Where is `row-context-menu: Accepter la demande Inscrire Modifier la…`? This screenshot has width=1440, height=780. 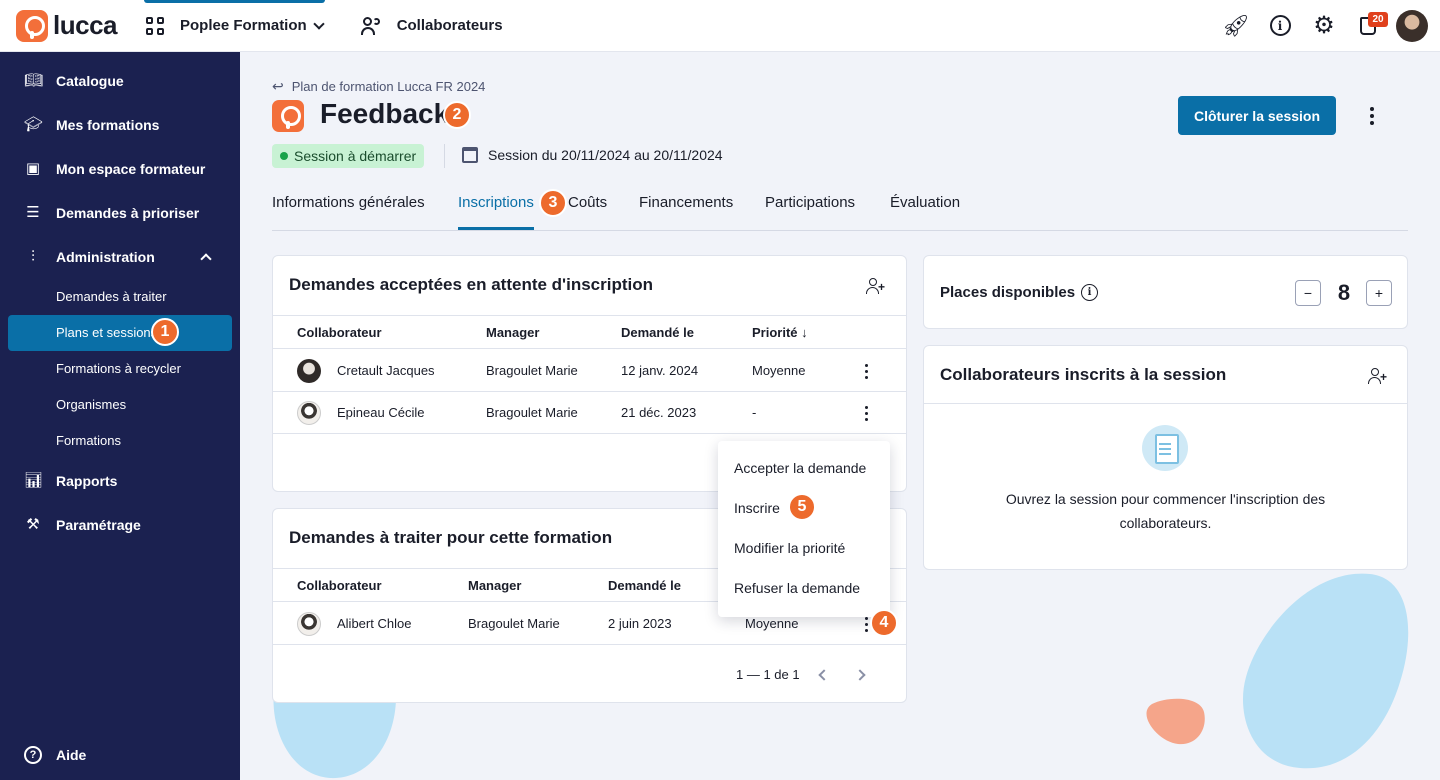 row-context-menu: Accepter la demande Inscrire Modifier la… is located at coordinates (804, 529).